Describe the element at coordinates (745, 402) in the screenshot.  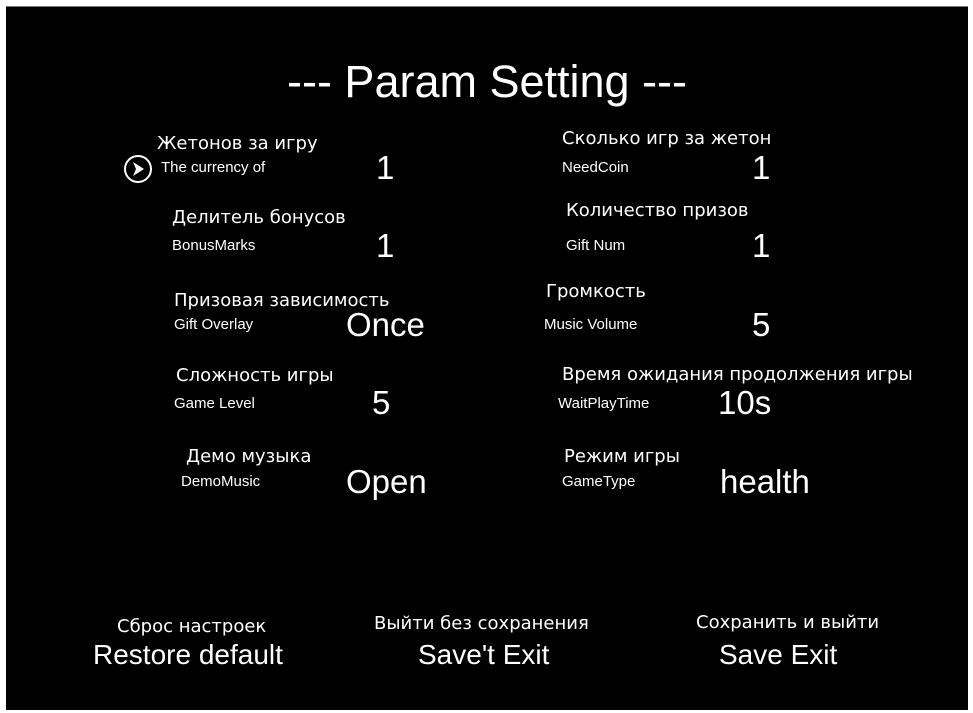
I see `param-value: 10s` at that location.